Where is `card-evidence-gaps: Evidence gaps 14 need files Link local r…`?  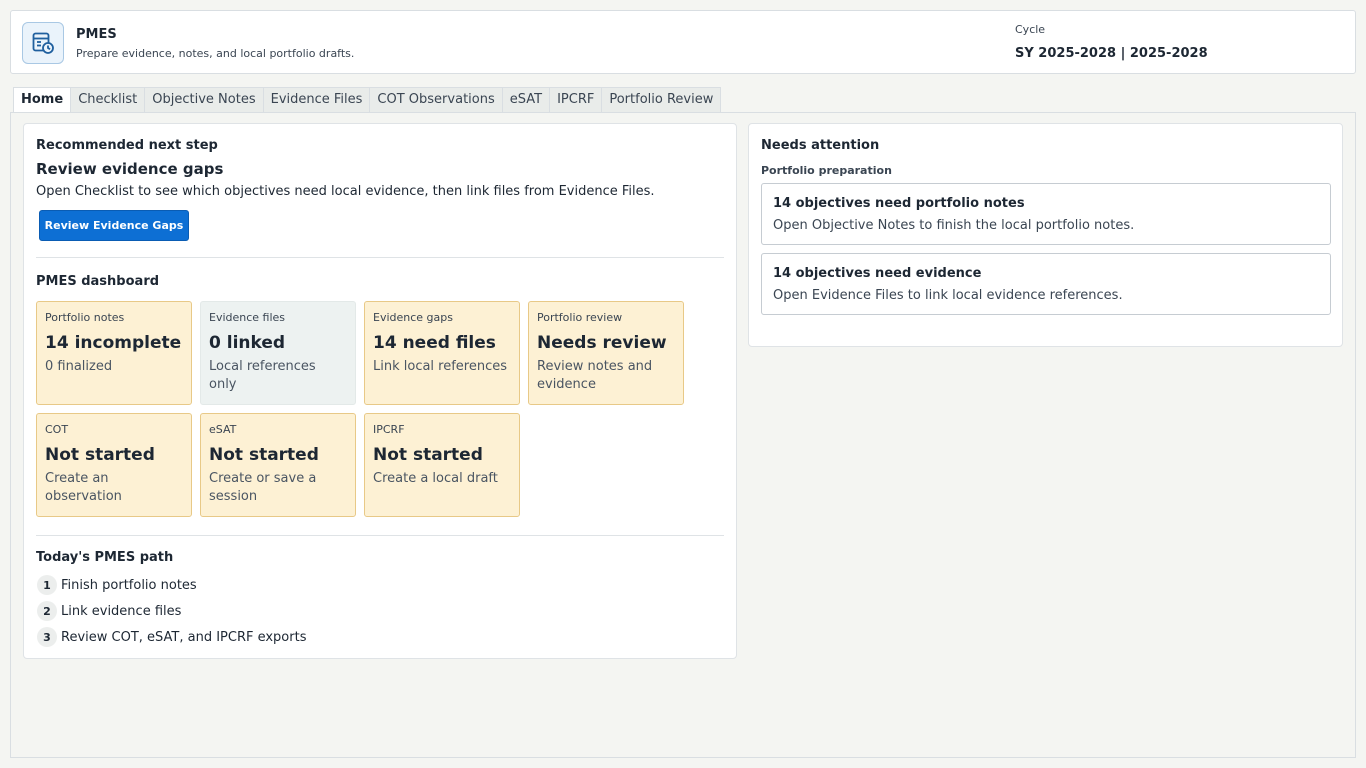
card-evidence-gaps: Evidence gaps 14 need files Link local r… is located at coordinates (442, 353).